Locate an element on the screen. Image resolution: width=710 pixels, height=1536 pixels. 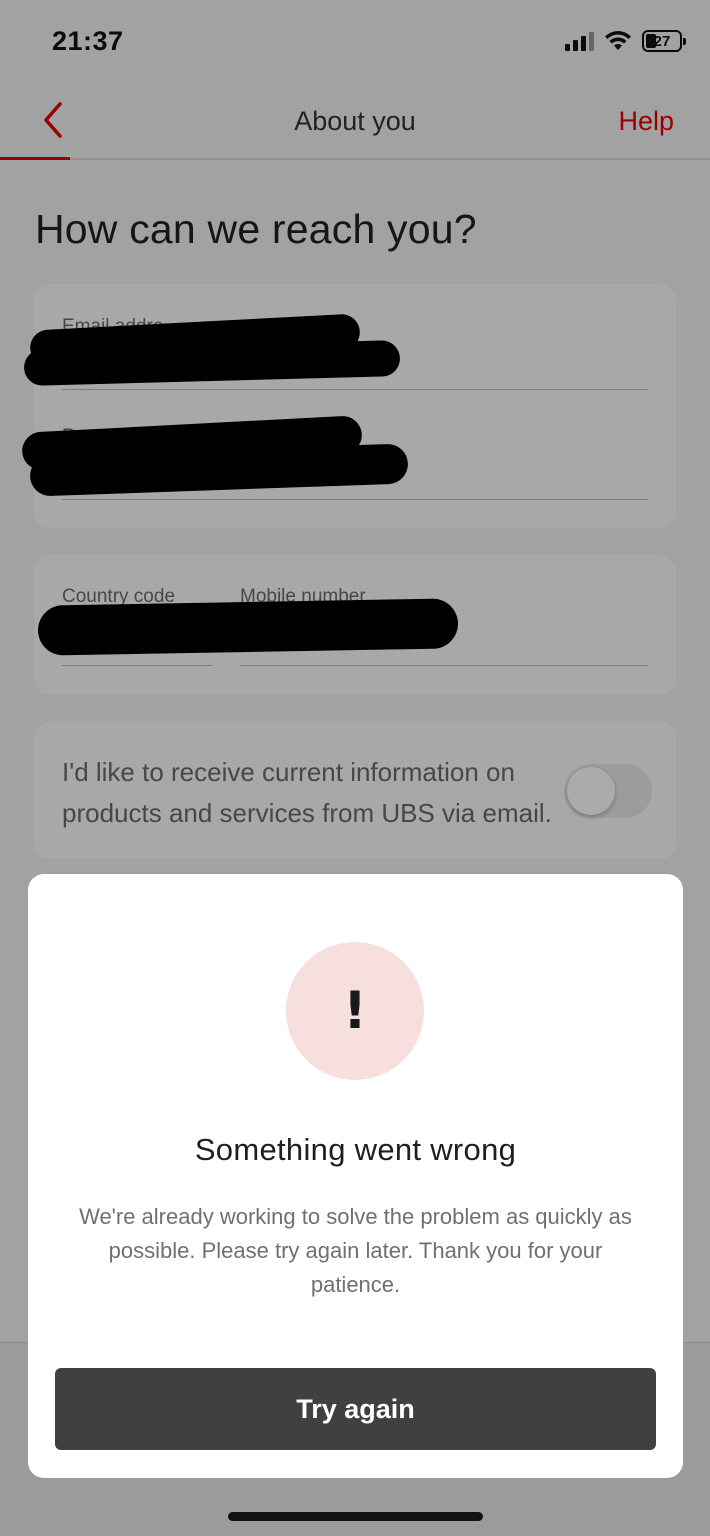
back-focus-indicator is located at coordinates (35, 158).